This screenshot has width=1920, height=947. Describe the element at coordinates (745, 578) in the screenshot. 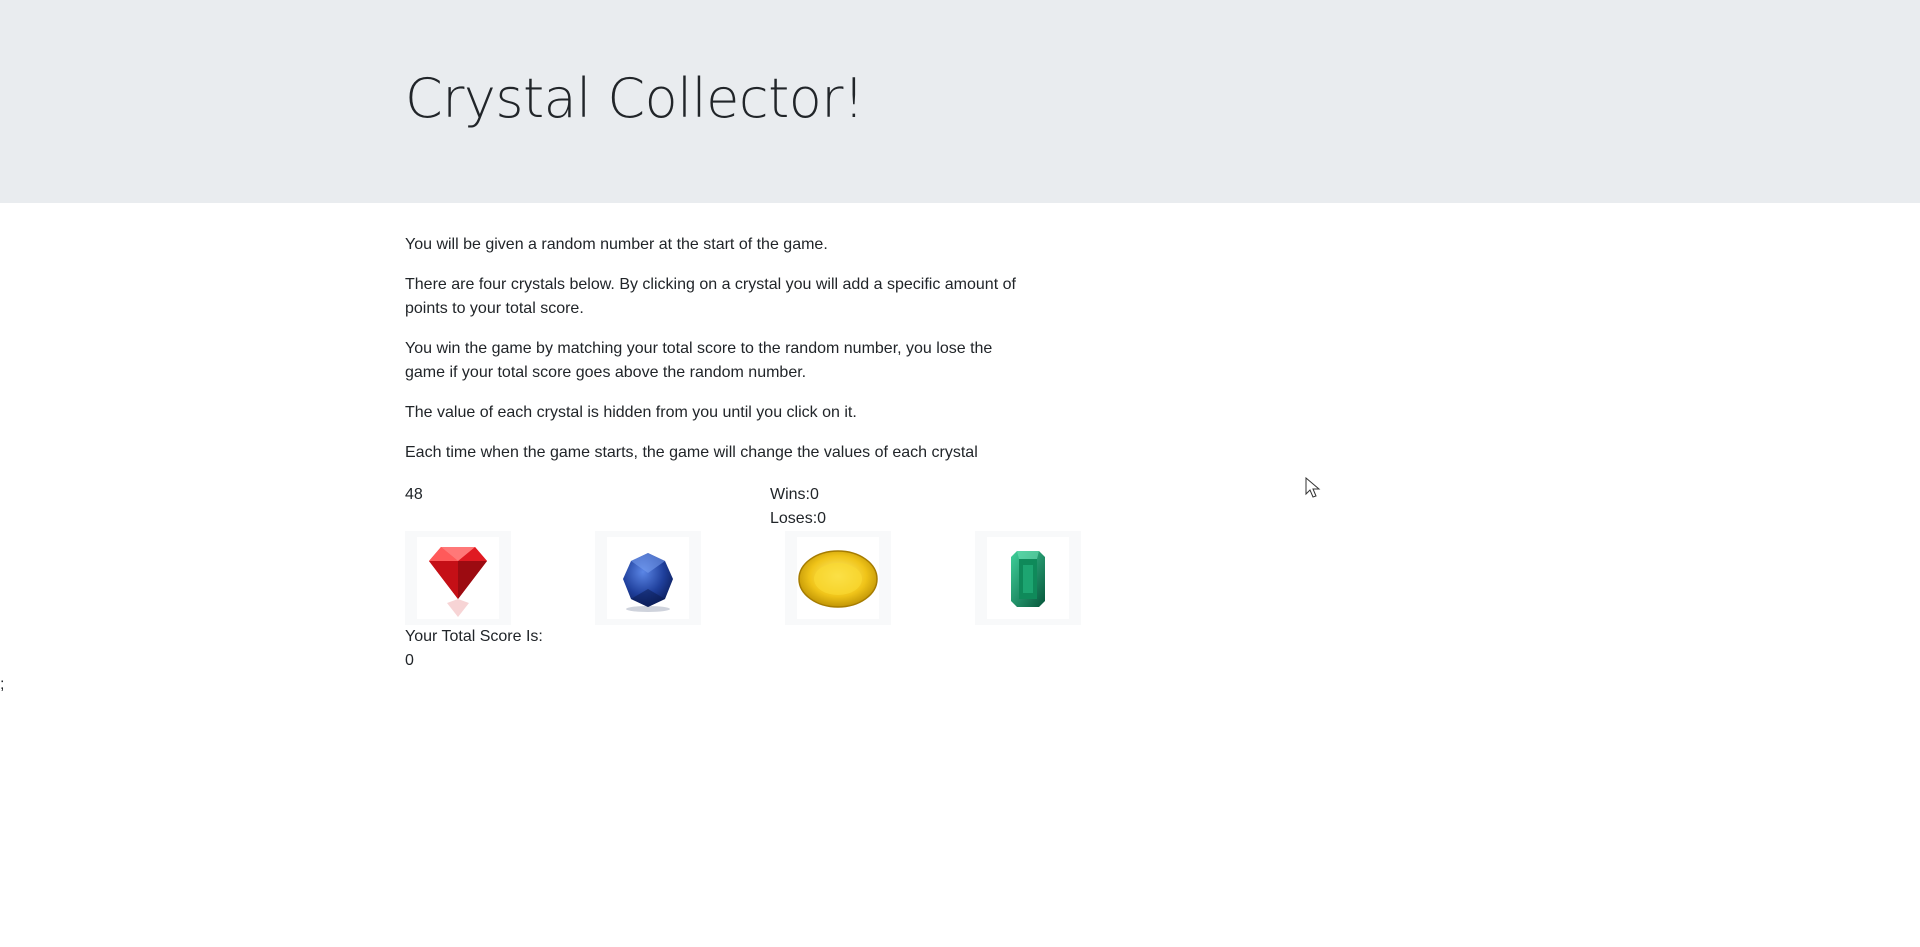

I see `crystal-row` at that location.